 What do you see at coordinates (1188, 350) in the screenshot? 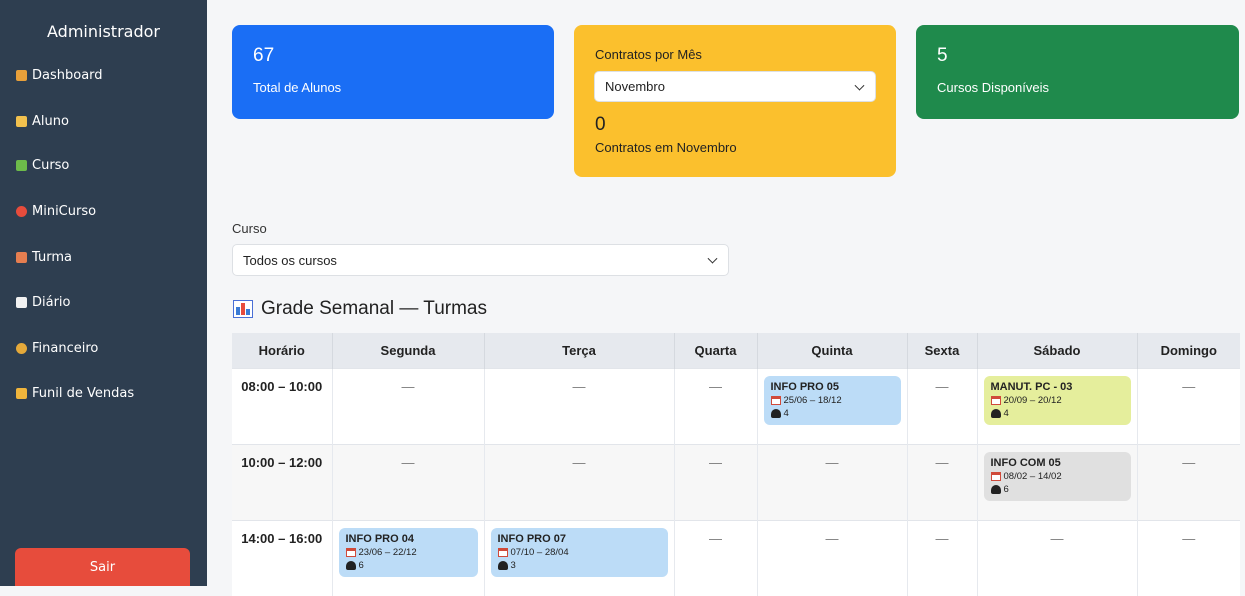
I see `column-header-domingo: Domingo` at bounding box center [1188, 350].